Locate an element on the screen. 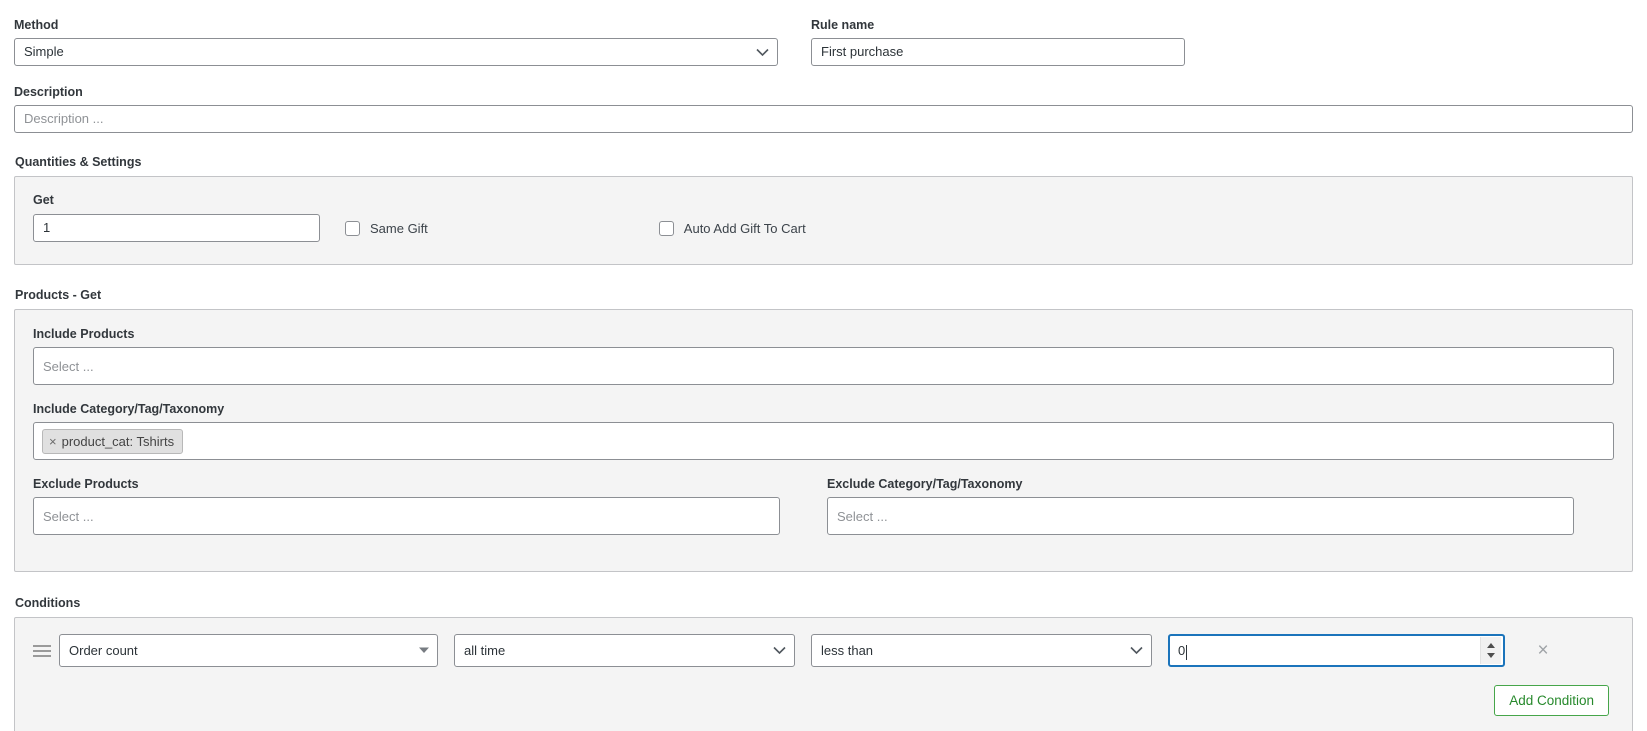 This screenshot has width=1647, height=731. add-condition-button: Add Condition is located at coordinates (1551, 700).